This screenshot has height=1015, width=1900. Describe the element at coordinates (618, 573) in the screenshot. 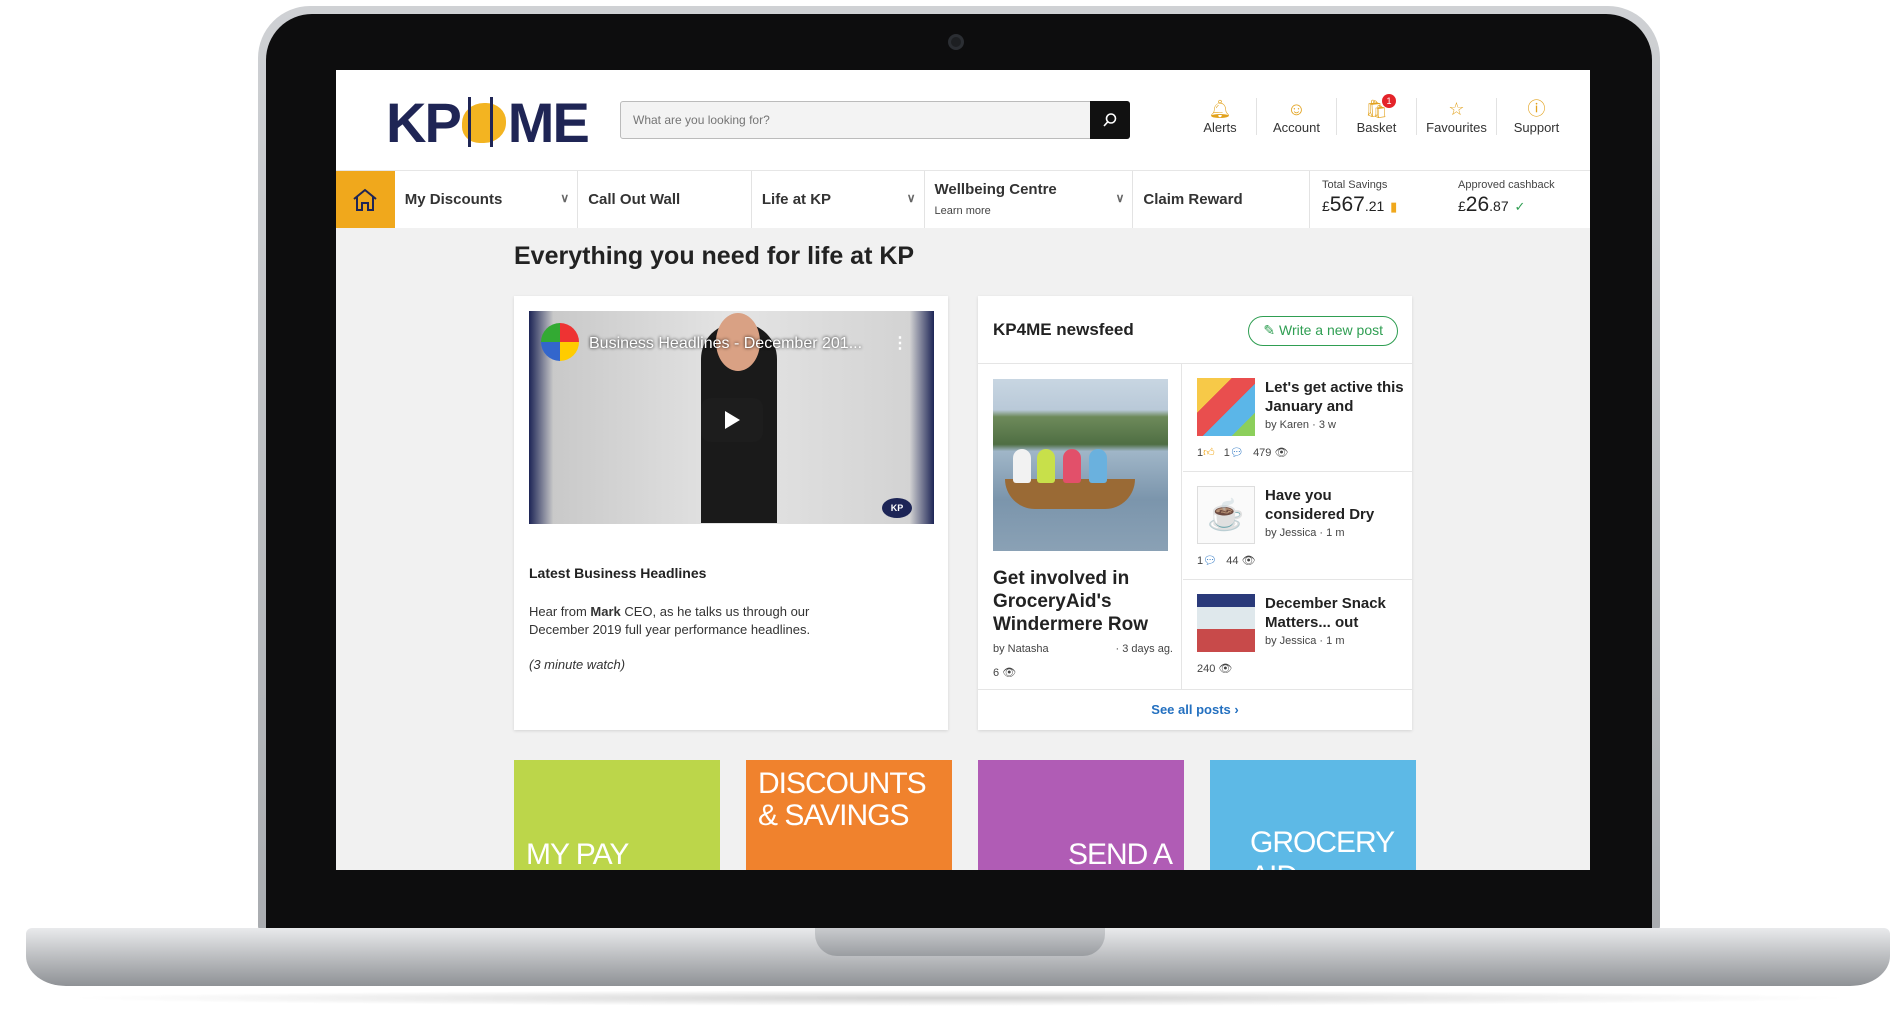

I see `video-heading: Latest Business Headlines` at that location.